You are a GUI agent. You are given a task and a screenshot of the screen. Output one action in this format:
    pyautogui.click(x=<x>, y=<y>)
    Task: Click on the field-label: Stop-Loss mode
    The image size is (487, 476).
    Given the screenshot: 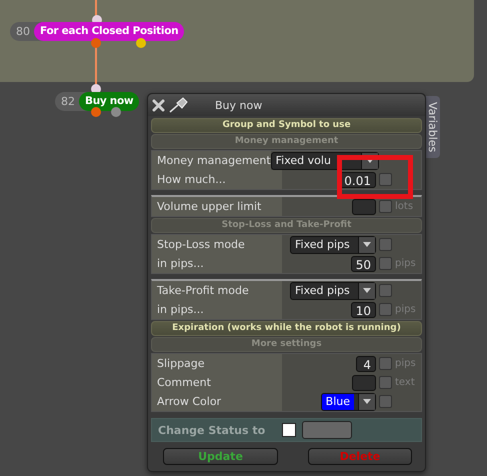 What is the action you would take?
    pyautogui.click(x=217, y=244)
    